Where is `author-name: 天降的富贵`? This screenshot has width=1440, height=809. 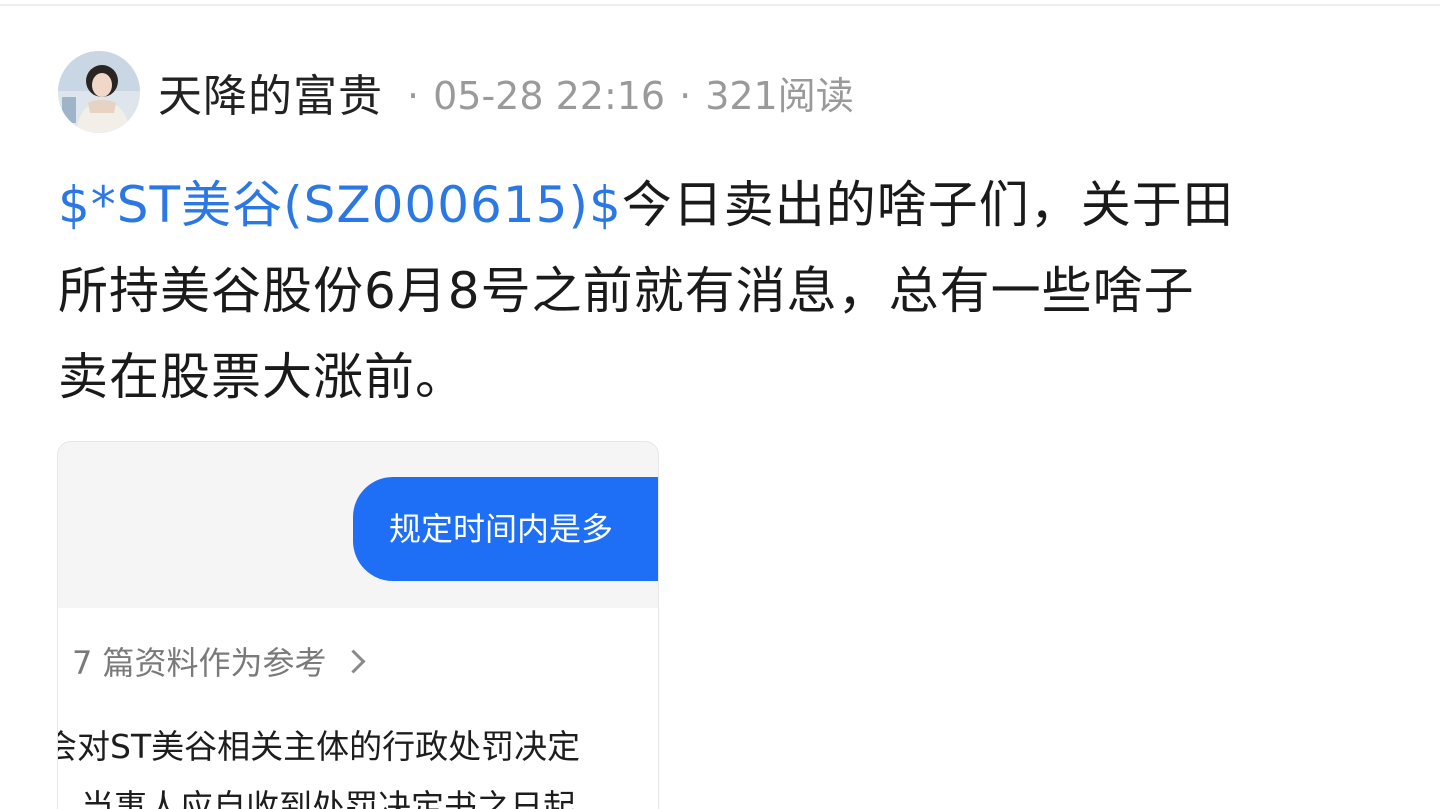 author-name: 天降的富贵 is located at coordinates (270, 92).